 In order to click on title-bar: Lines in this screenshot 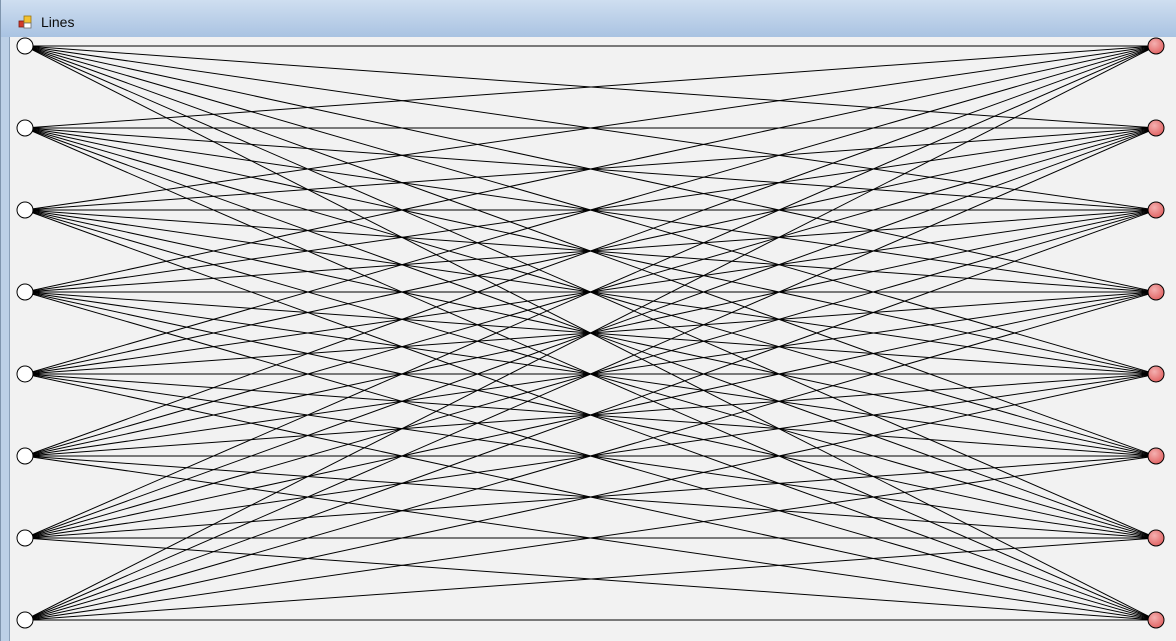, I will do `click(588, 18)`.